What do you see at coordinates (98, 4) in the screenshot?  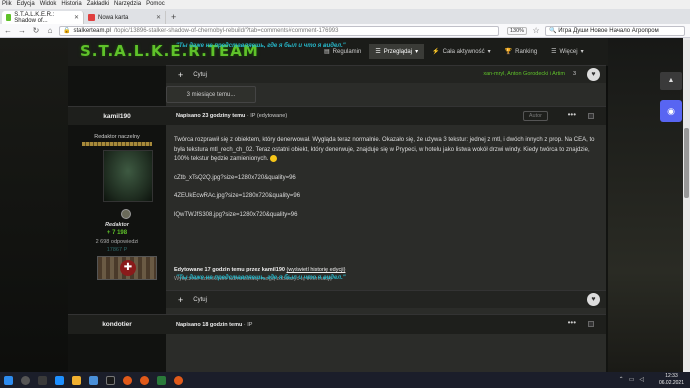 I see `menu-item-4: Zakładki` at bounding box center [98, 4].